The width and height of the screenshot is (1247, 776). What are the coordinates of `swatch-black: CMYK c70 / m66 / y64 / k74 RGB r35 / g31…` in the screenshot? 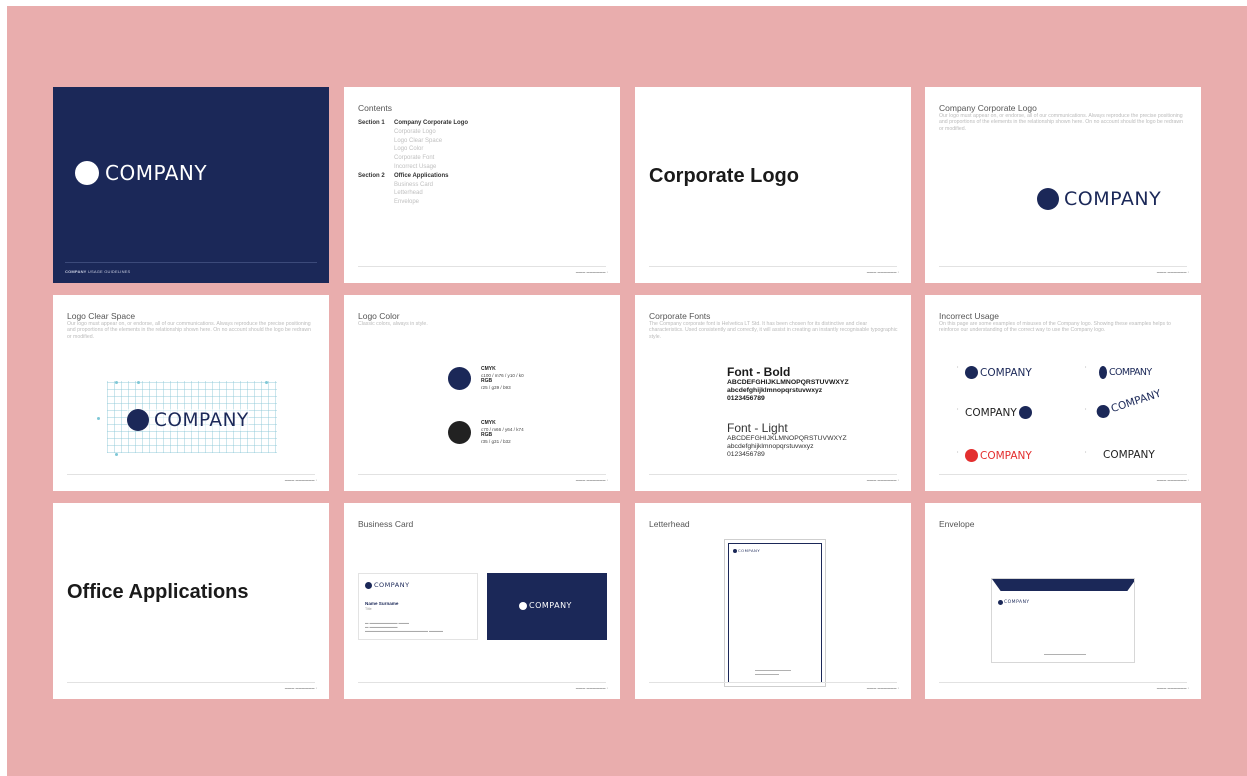 It's located at (486, 432).